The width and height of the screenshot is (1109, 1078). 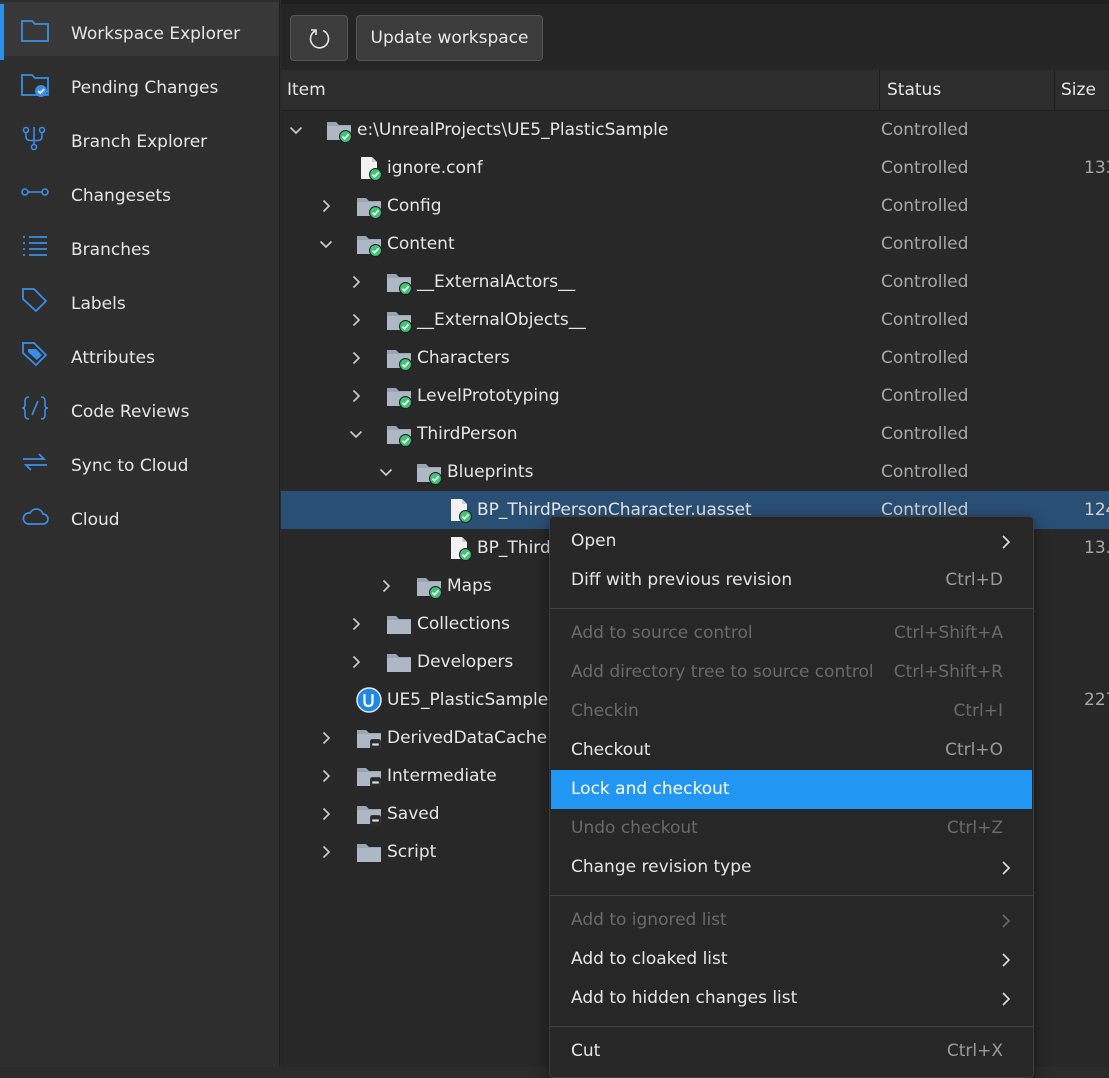 I want to click on code-review-icon, so click(x=35, y=408).